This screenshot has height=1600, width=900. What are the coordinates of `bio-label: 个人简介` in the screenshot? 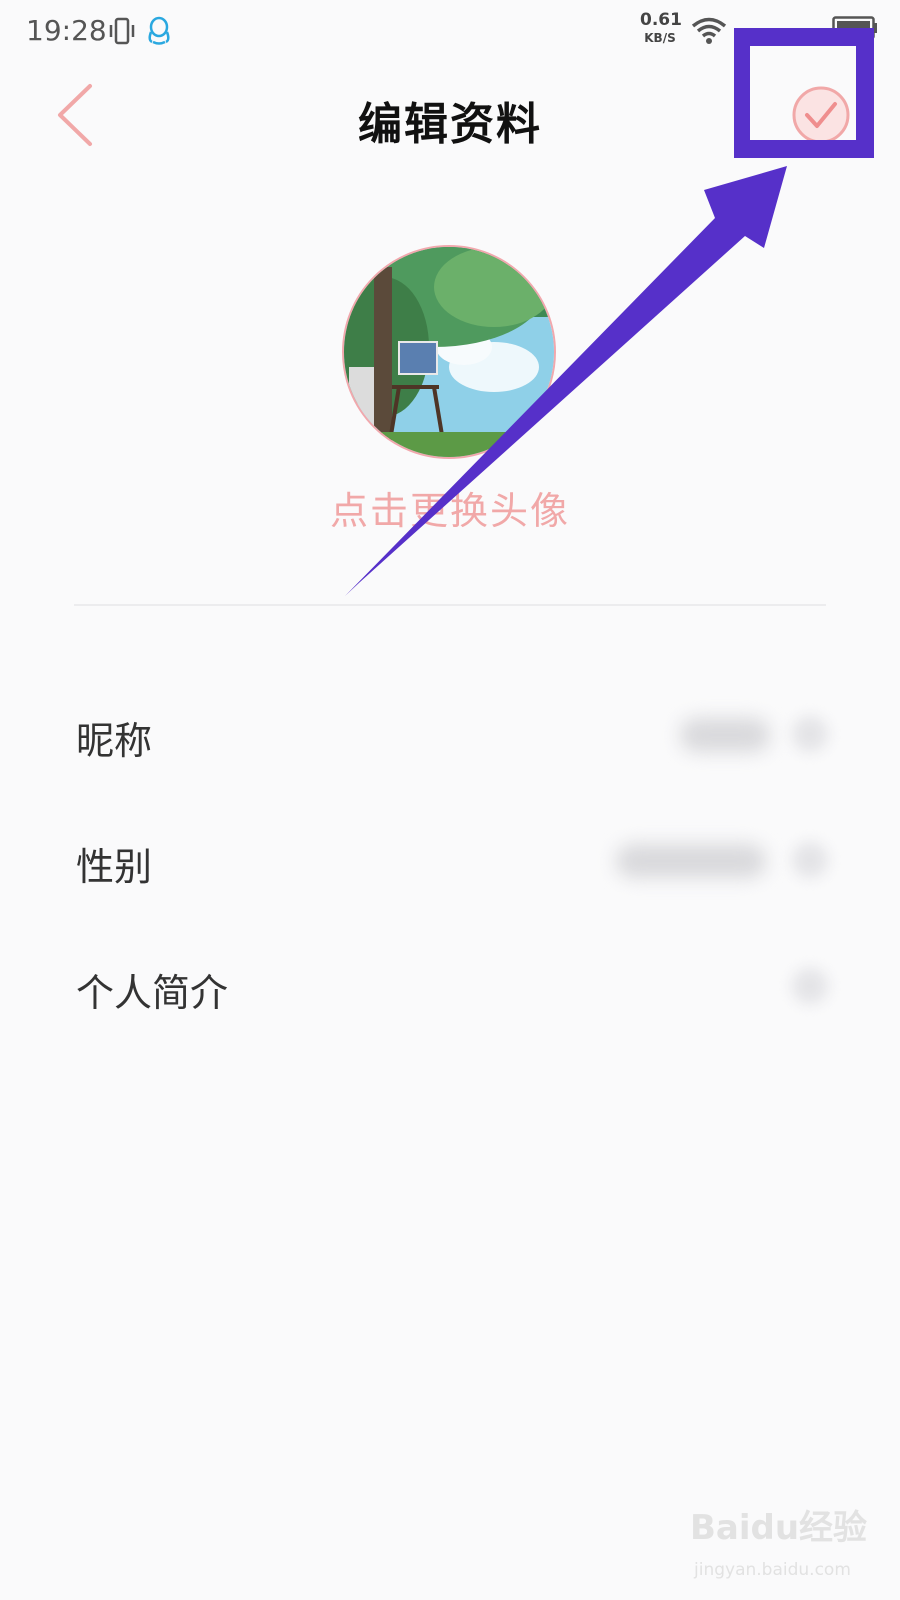 It's located at (152, 993).